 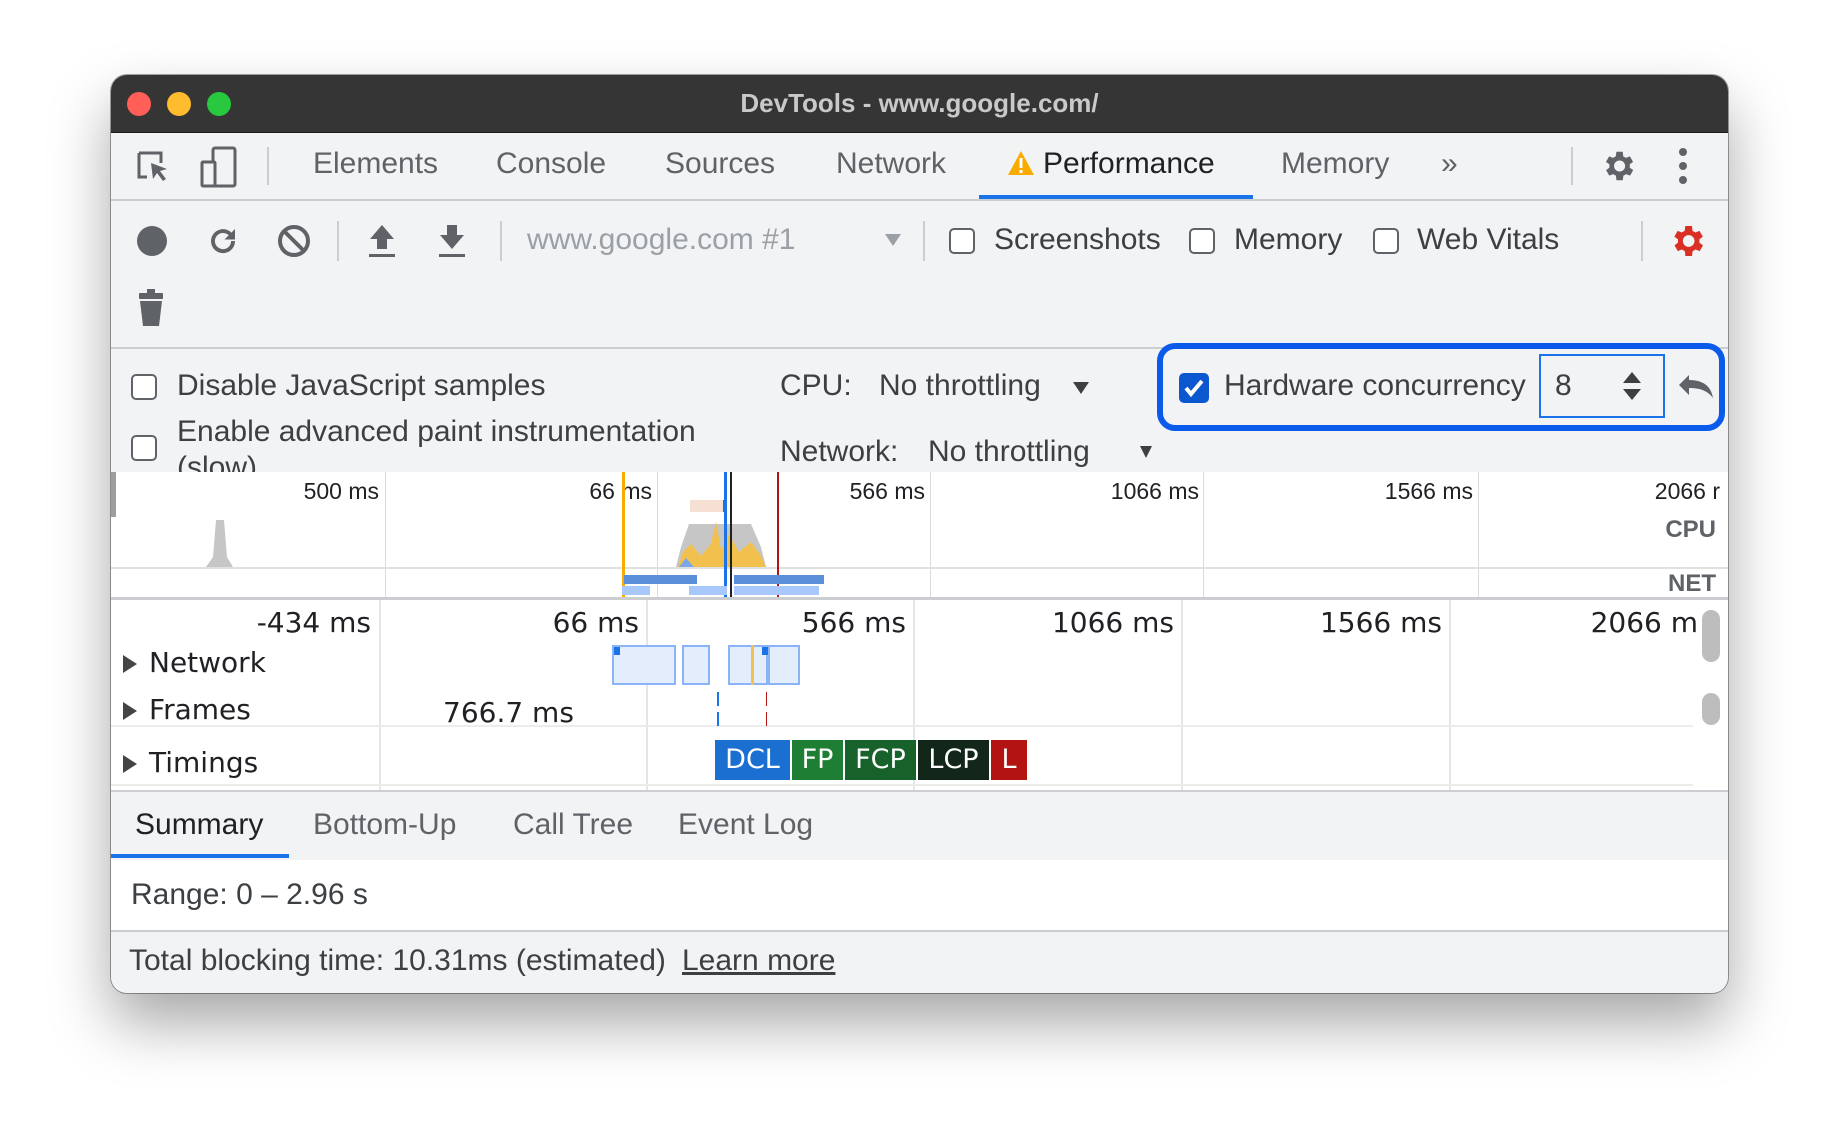 I want to click on disable-js-samples-checkbox, so click(x=144, y=387).